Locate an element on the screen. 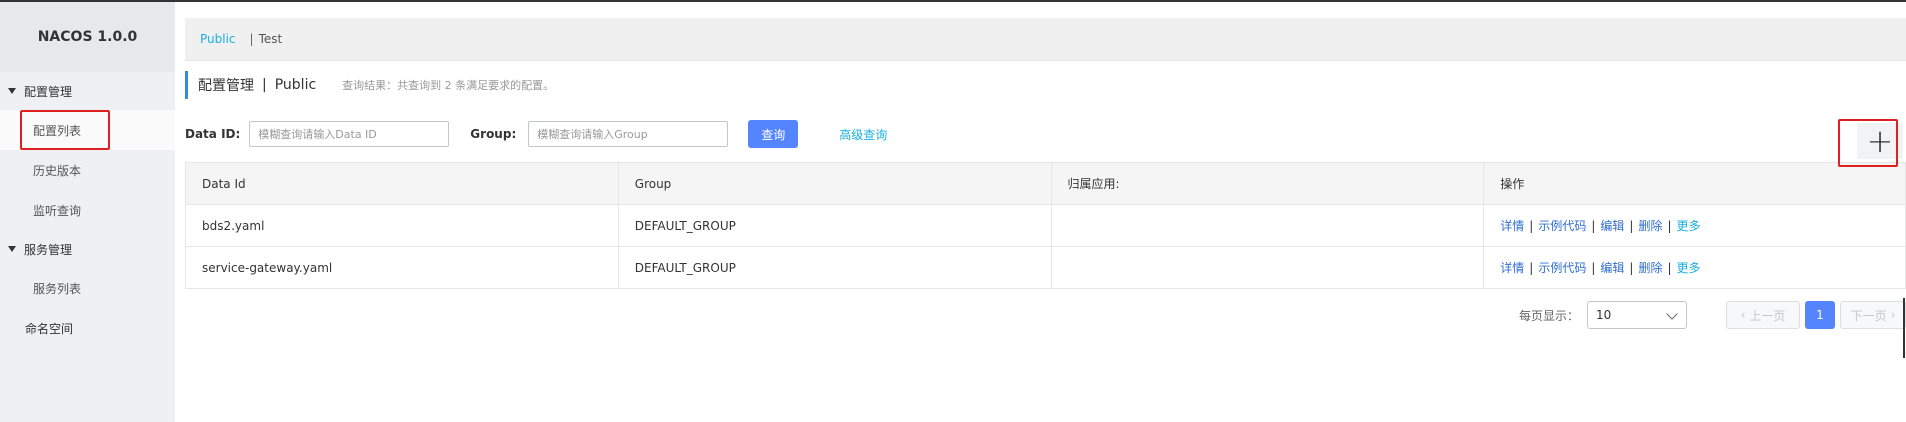  sidebar-group-service: 服务管理 is located at coordinates (87, 249).